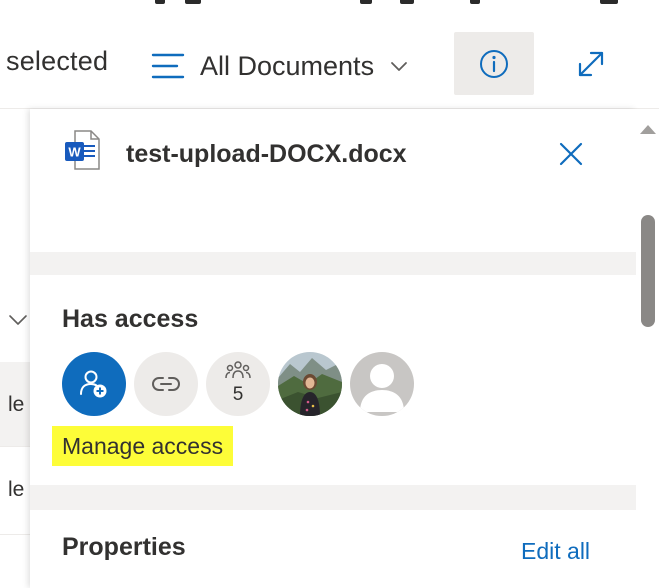 This screenshot has width=659, height=588. I want to click on view-switcher-button: All Documents, so click(279, 66).